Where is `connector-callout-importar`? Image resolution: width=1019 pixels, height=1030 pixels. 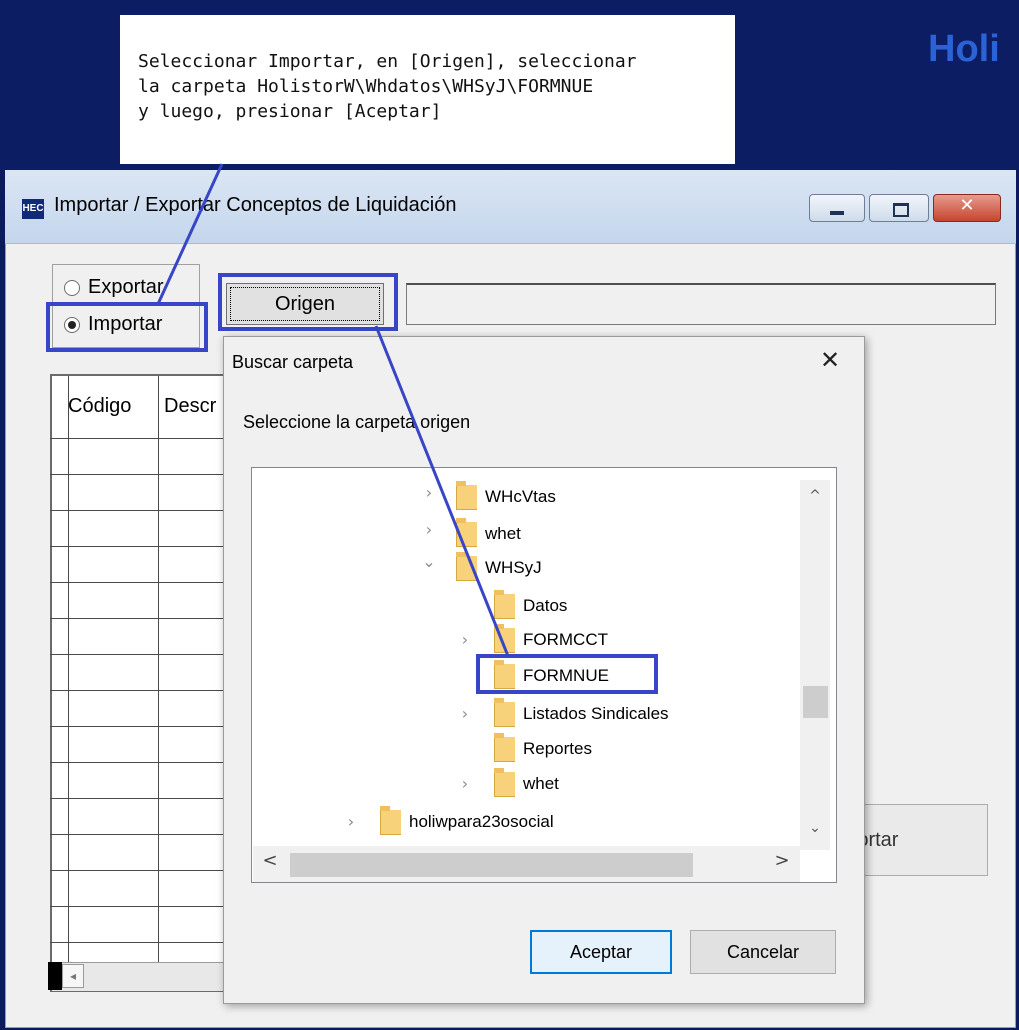 connector-callout-importar is located at coordinates (190, 234).